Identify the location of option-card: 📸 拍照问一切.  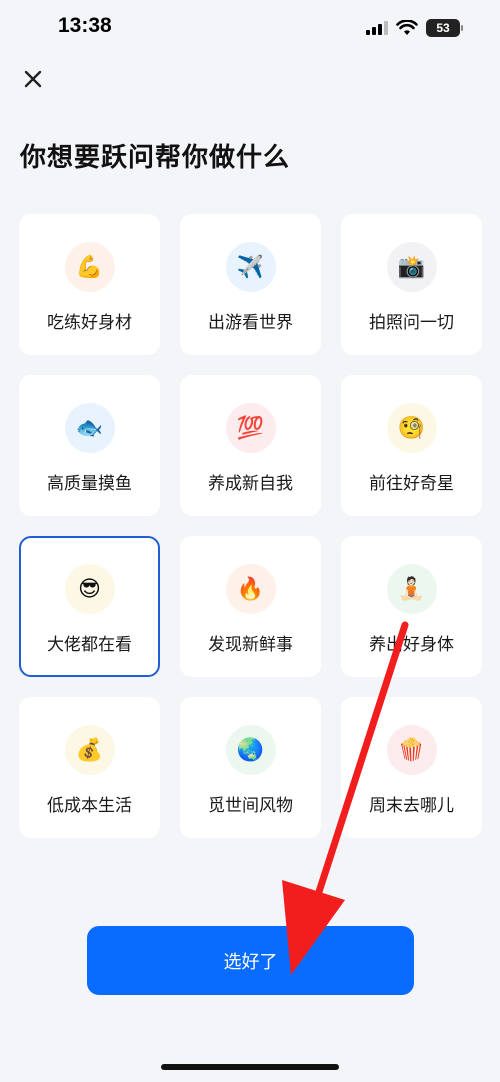
(411, 284).